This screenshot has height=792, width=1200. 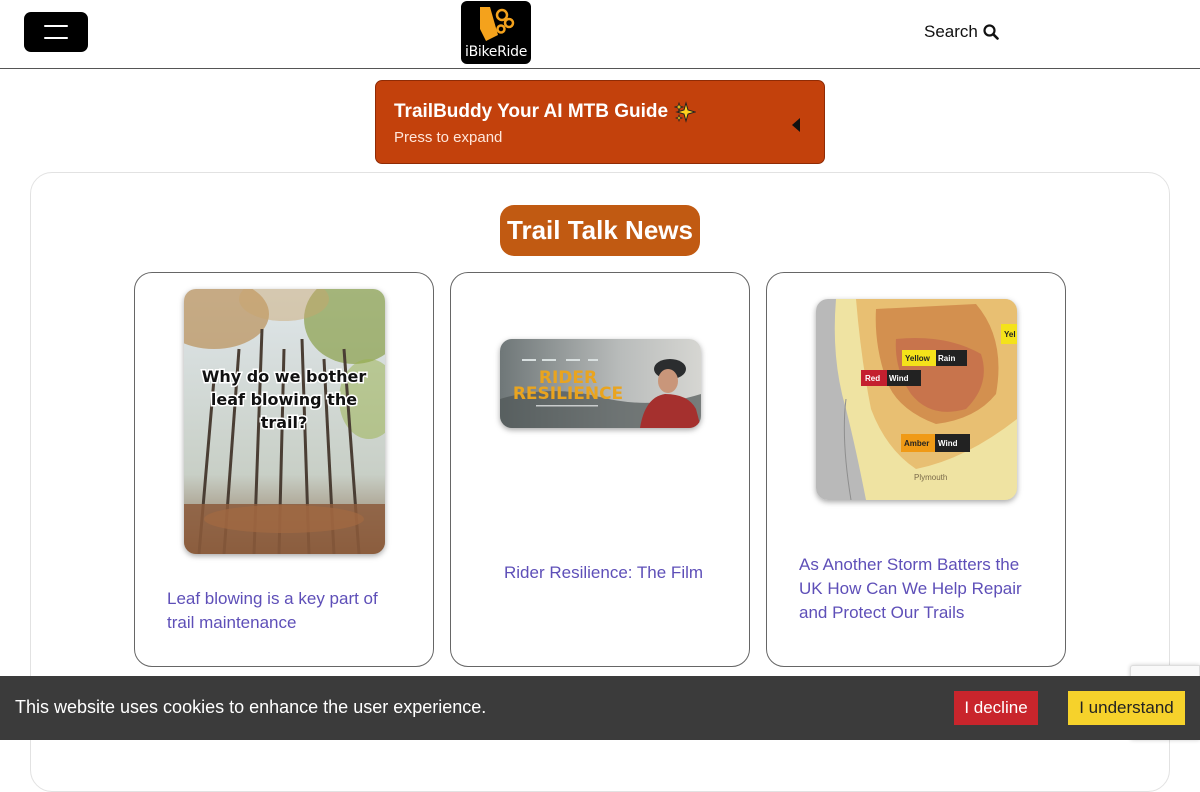 I want to click on poster-title-line2: RESILIENCE, so click(x=568, y=394).